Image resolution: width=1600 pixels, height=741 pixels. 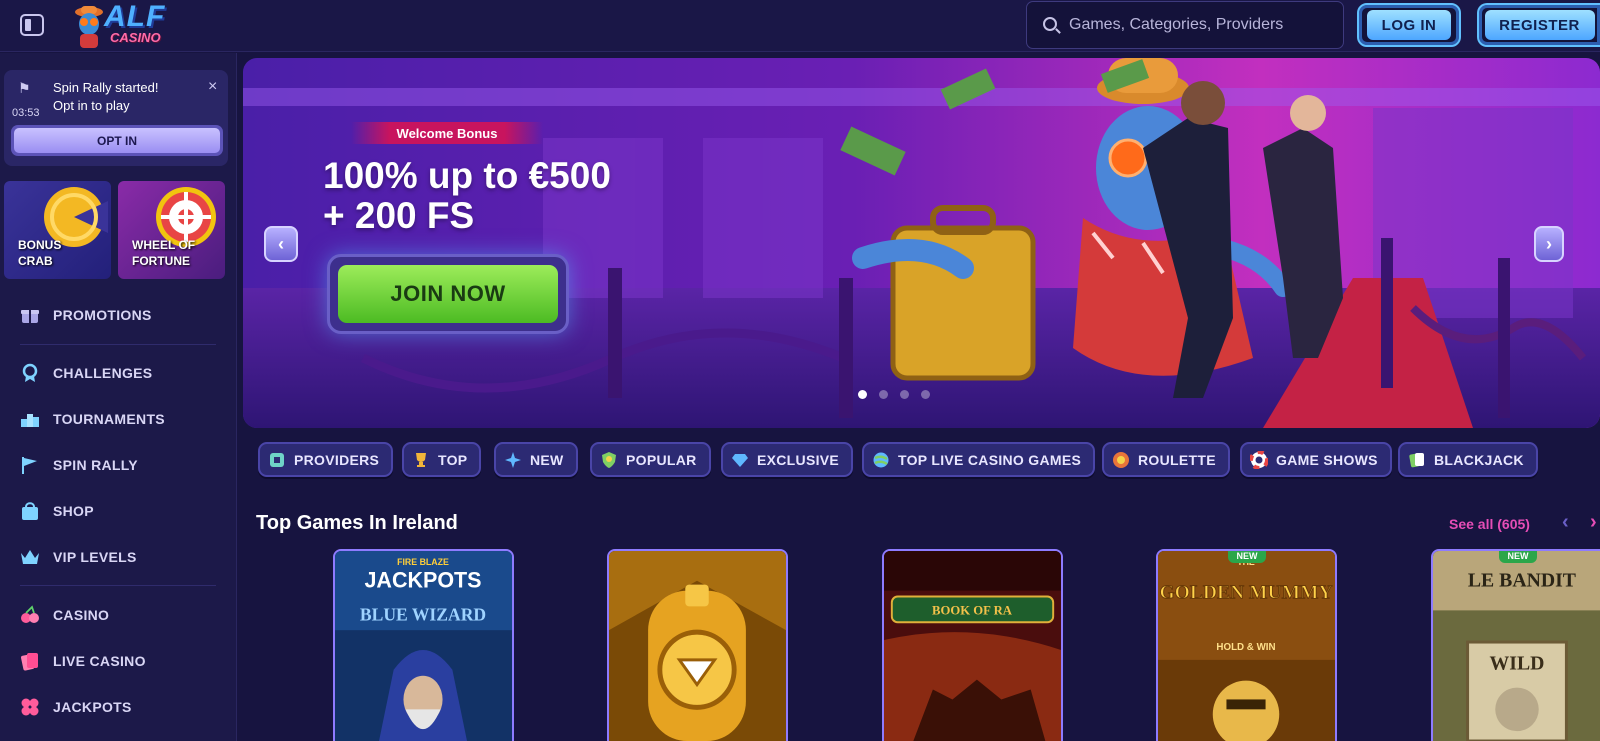 I want to click on category-providers: PROVIDERS, so click(x=326, y=459).